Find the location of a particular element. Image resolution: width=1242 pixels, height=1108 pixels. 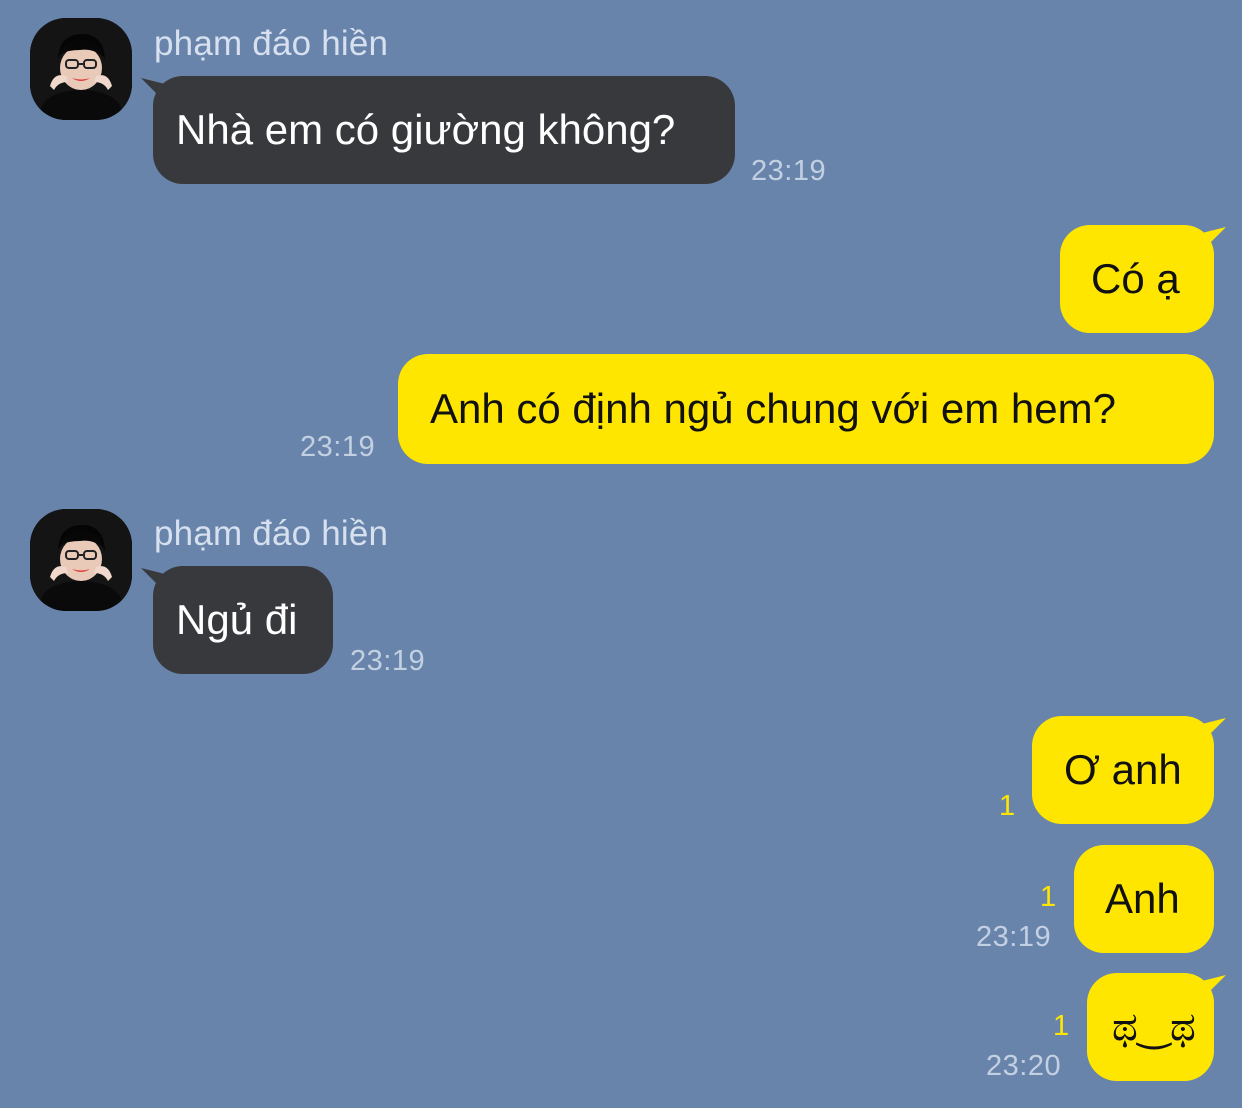

message-text: Anh có định ngủ chung với em hem? is located at coordinates (773, 408).